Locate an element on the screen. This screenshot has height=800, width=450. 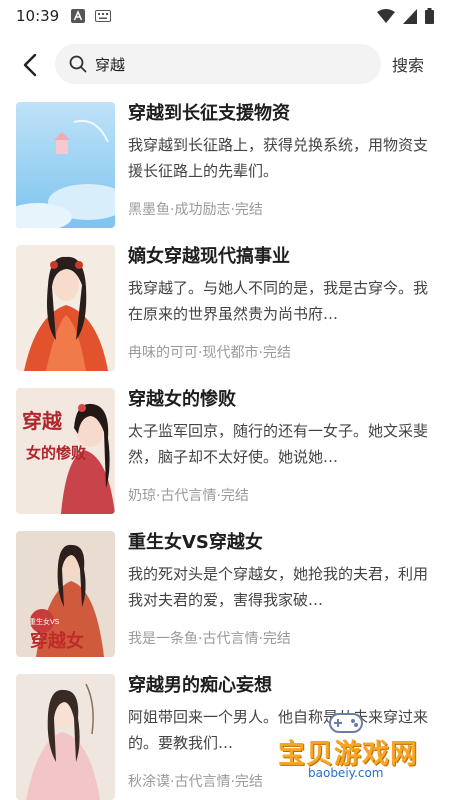
book-meta: 冉味的可可·现代都市·完结 is located at coordinates (209, 353).